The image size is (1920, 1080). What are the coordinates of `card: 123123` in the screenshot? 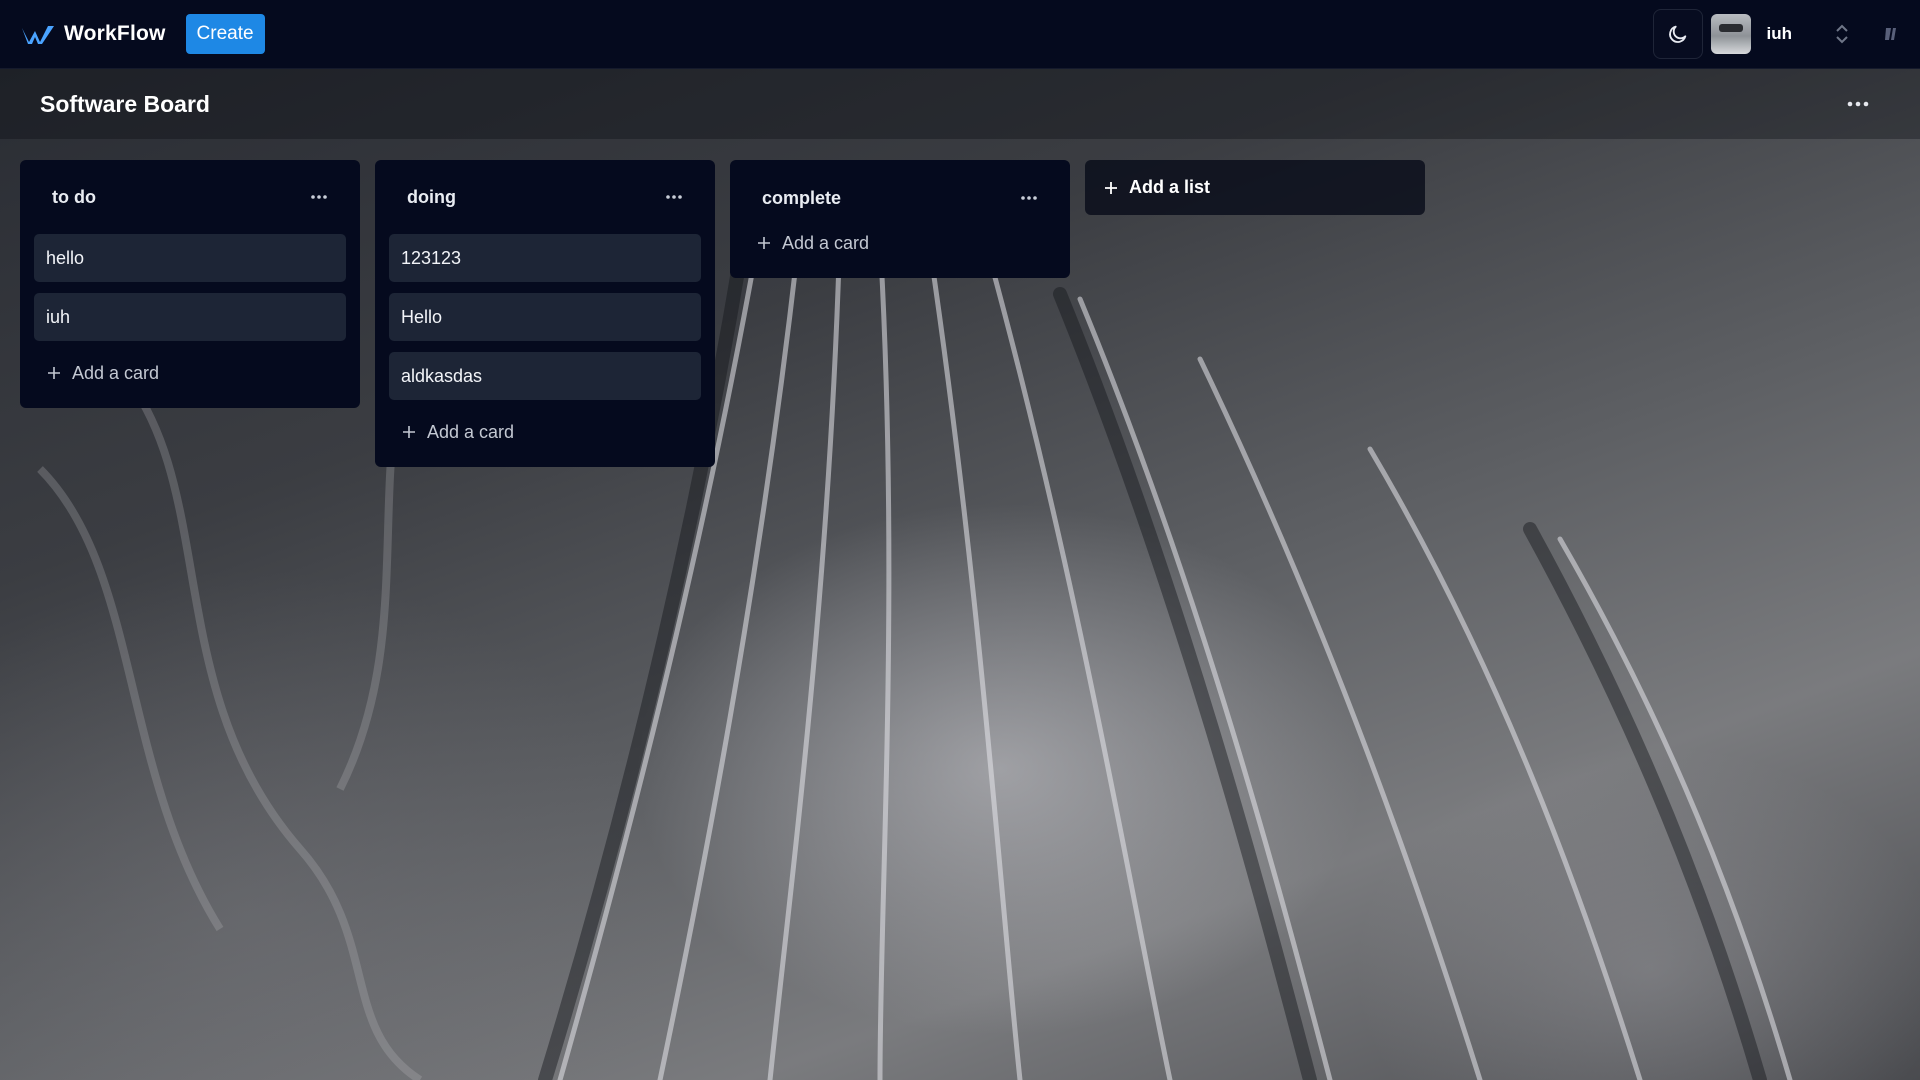 It's located at (545, 258).